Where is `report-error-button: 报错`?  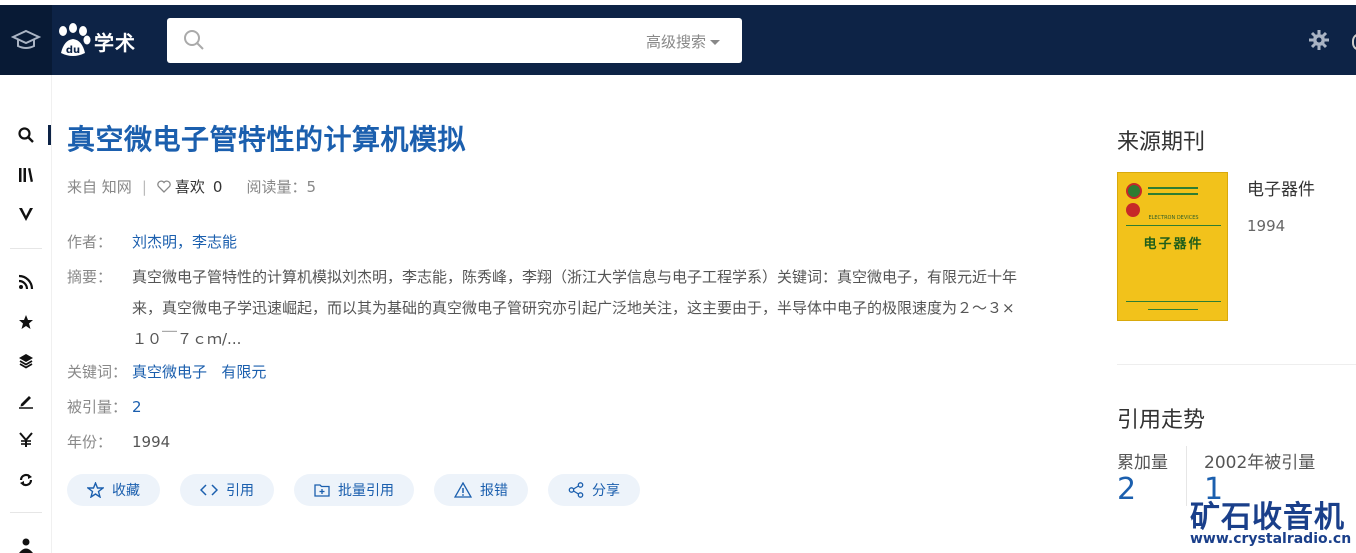 report-error-button: 报错 is located at coordinates (481, 490).